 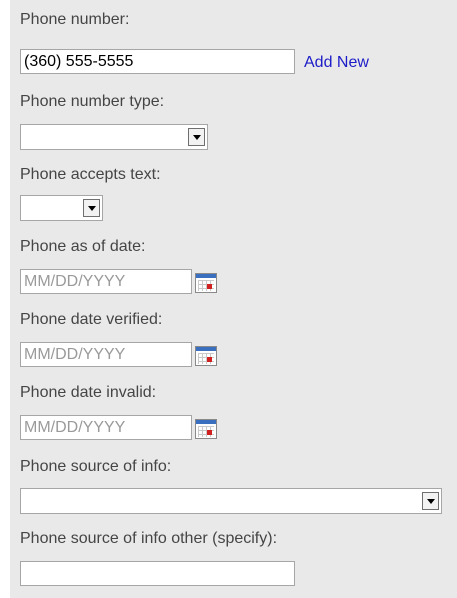 What do you see at coordinates (157, 573) in the screenshot?
I see `phone-source-other-input` at bounding box center [157, 573].